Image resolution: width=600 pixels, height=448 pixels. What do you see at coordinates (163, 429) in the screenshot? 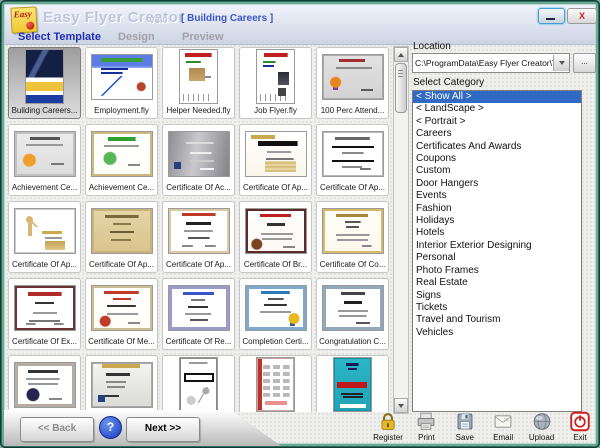
I see `next-button: Next >>` at bounding box center [163, 429].